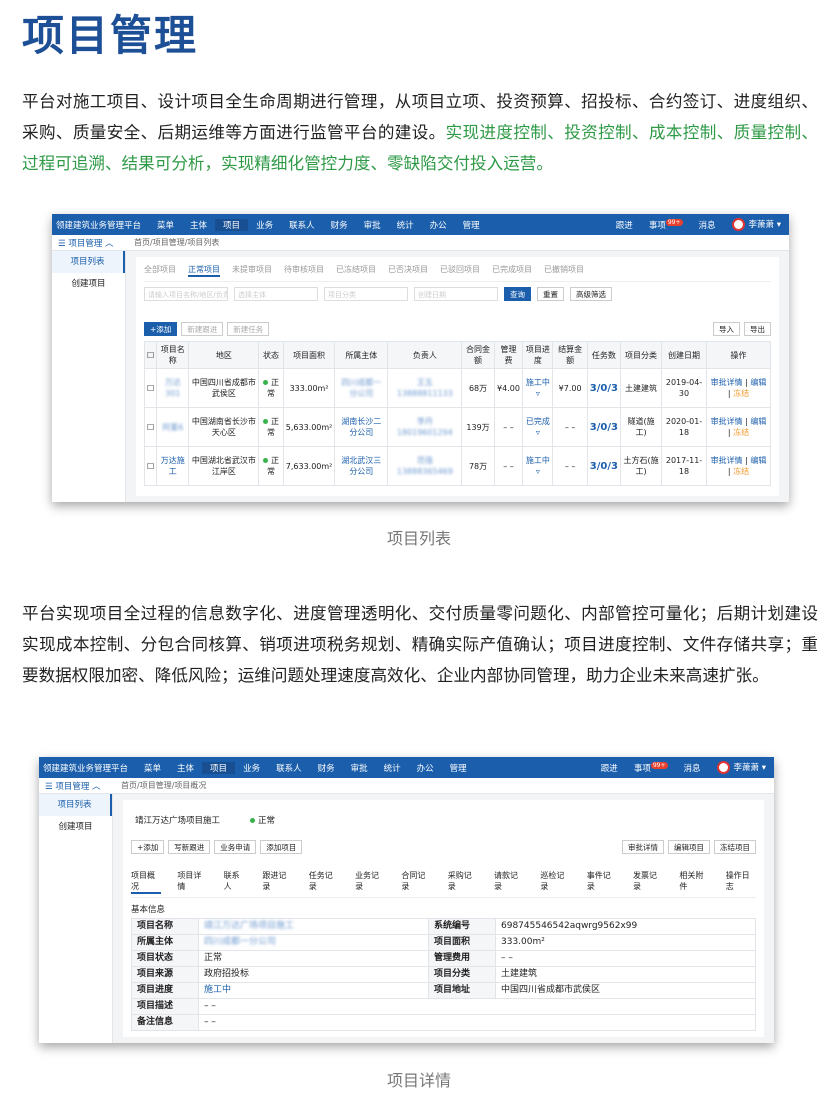  What do you see at coordinates (564, 270) in the screenshot?
I see `tab-revoked: 已撤销项目` at bounding box center [564, 270].